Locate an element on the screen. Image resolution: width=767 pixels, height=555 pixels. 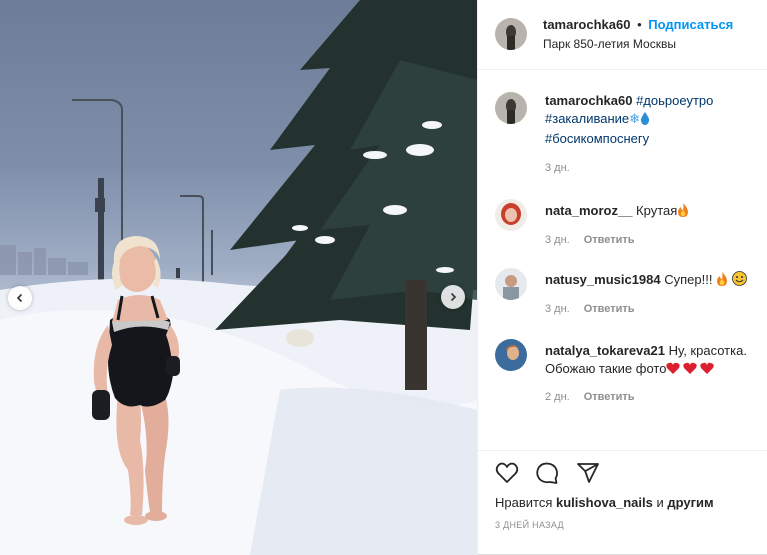
share-icon is located at coordinates (588, 473).